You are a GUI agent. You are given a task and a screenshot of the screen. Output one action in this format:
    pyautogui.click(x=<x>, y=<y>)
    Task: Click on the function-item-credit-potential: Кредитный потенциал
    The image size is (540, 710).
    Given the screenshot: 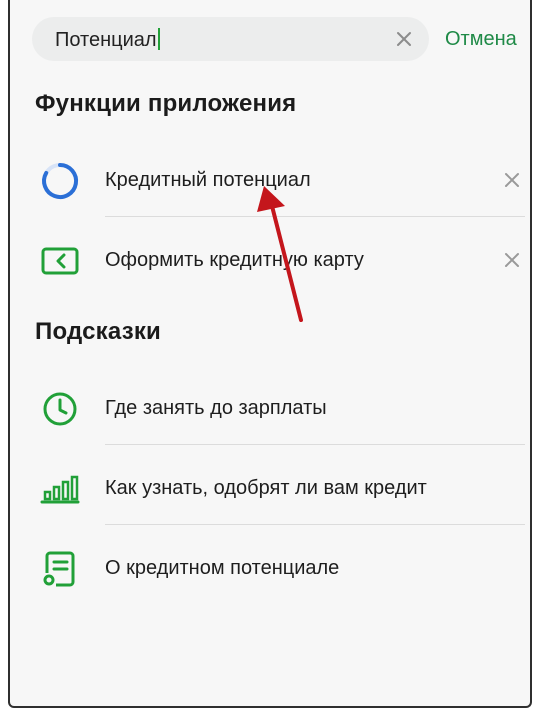 What is the action you would take?
    pyautogui.click(x=270, y=179)
    